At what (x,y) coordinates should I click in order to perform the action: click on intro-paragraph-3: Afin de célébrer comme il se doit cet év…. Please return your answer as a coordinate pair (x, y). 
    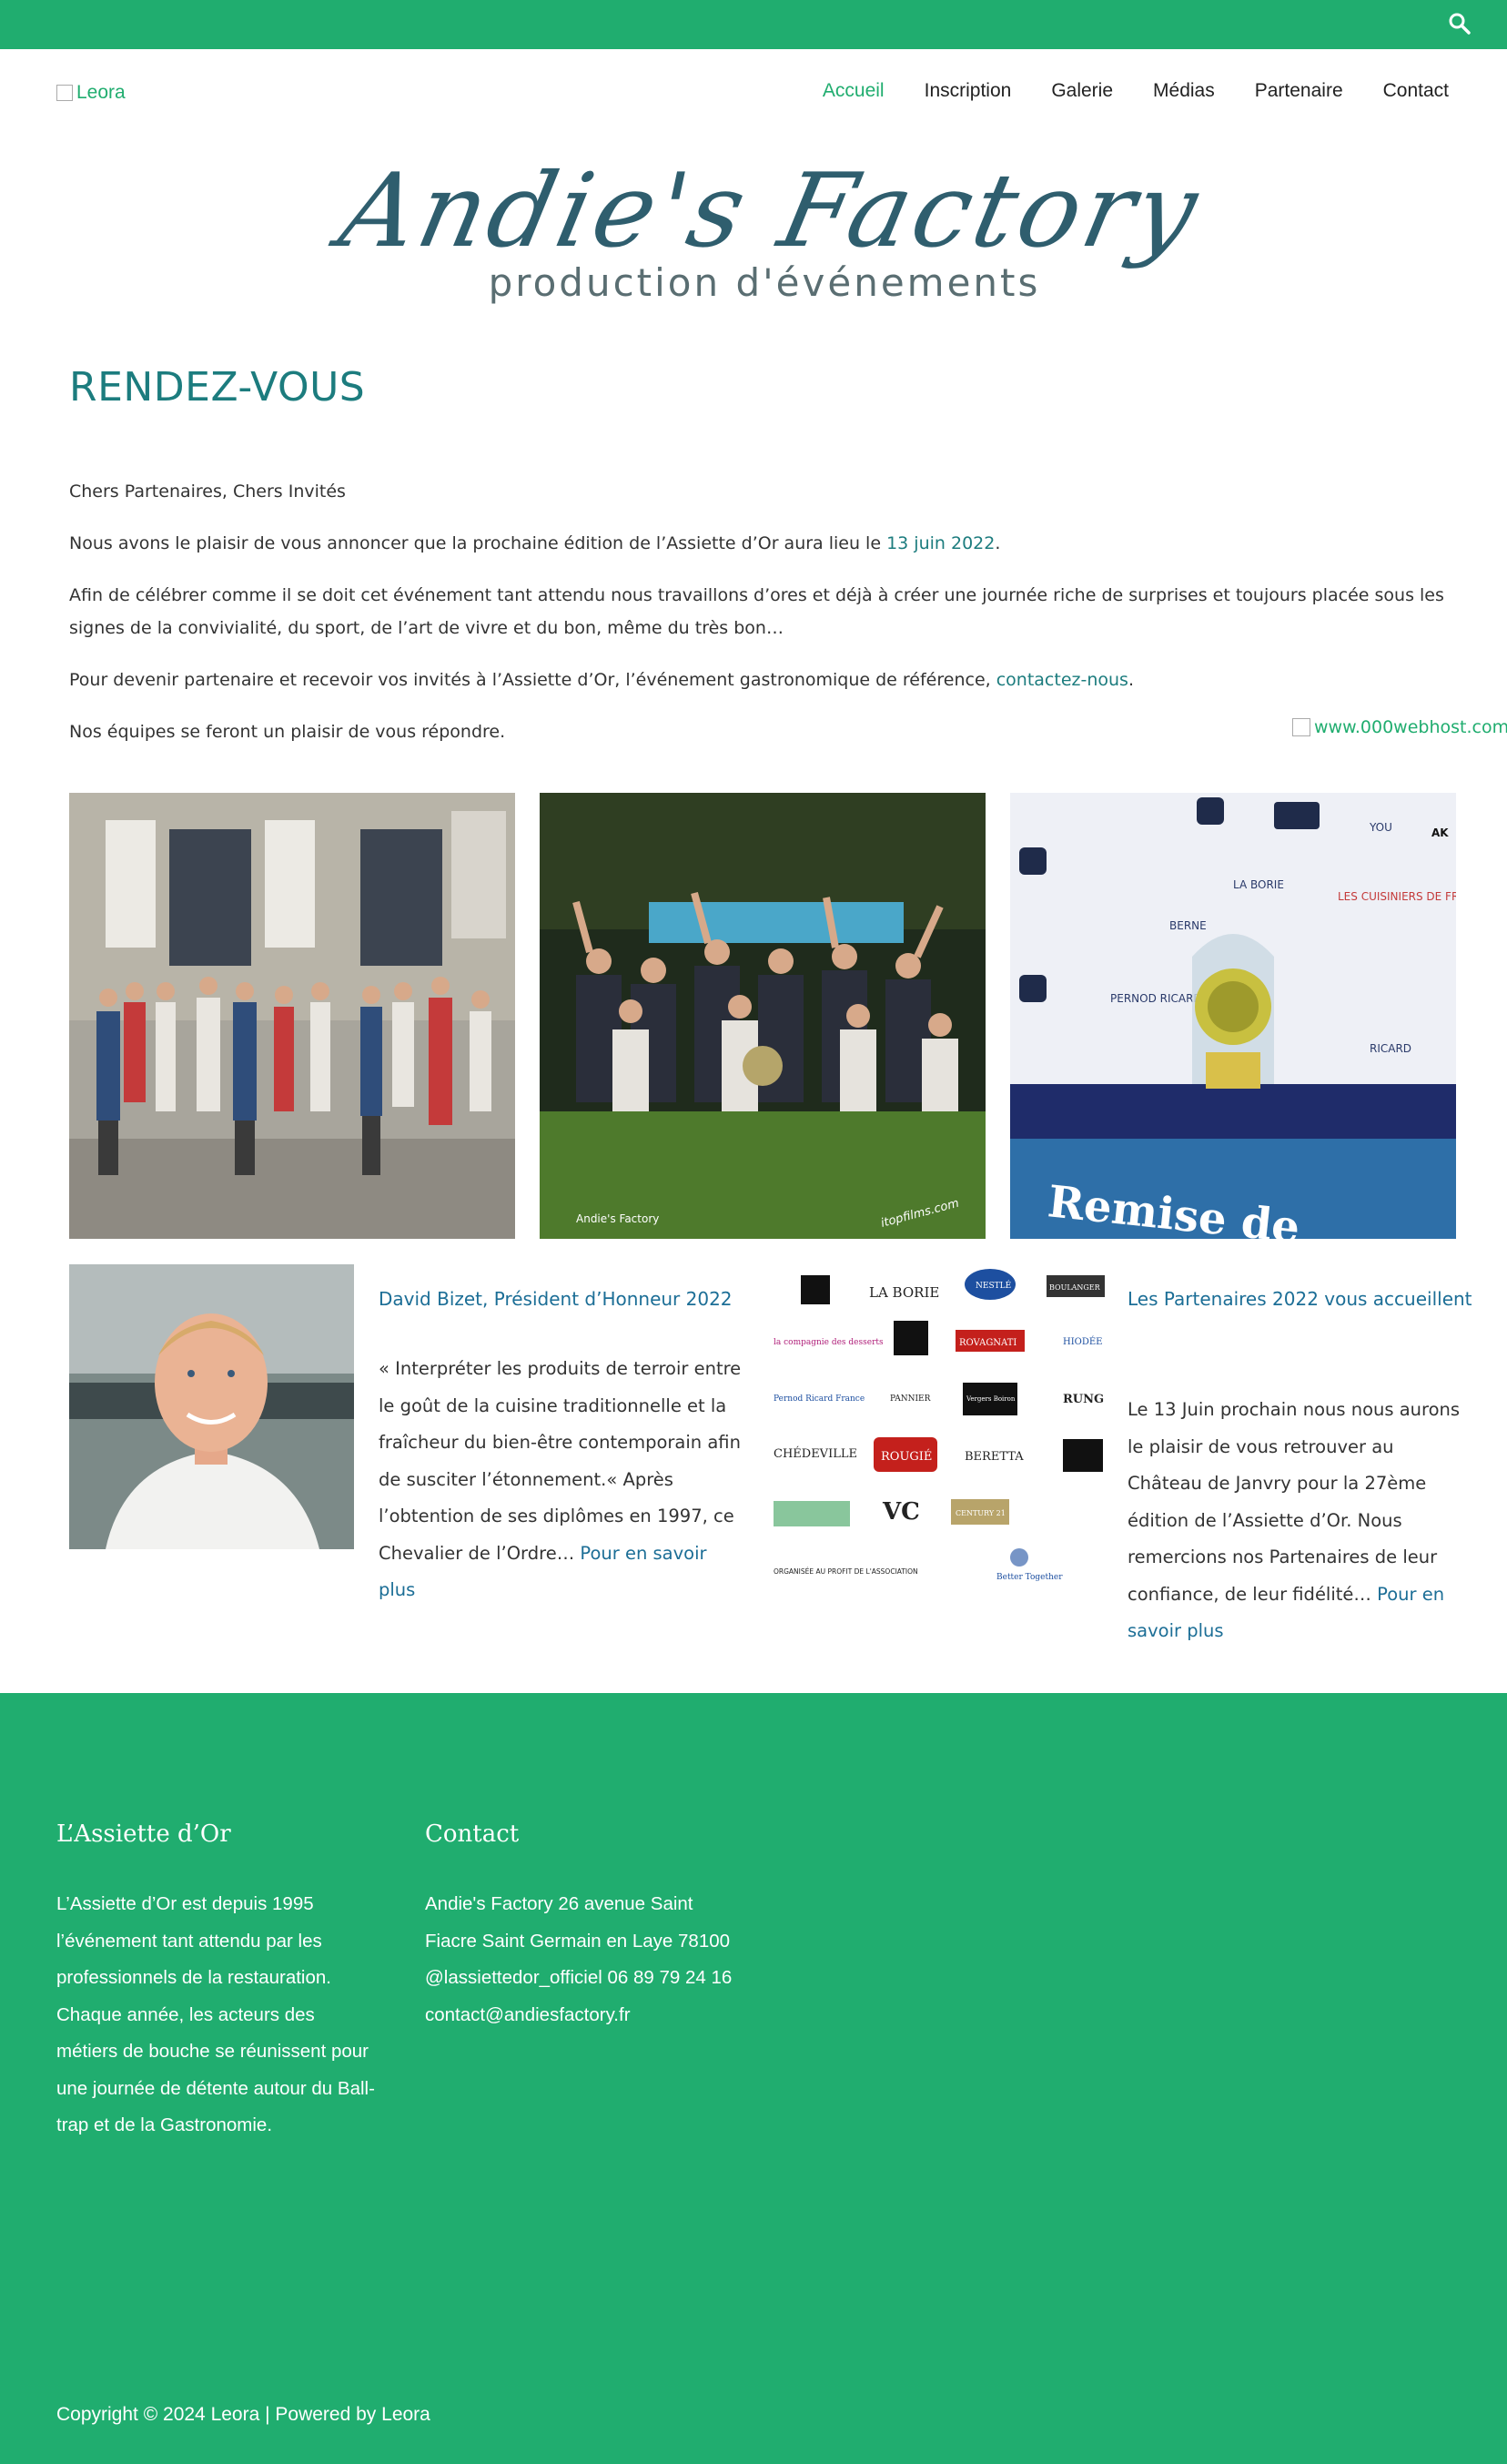
    Looking at the image, I should click on (757, 612).